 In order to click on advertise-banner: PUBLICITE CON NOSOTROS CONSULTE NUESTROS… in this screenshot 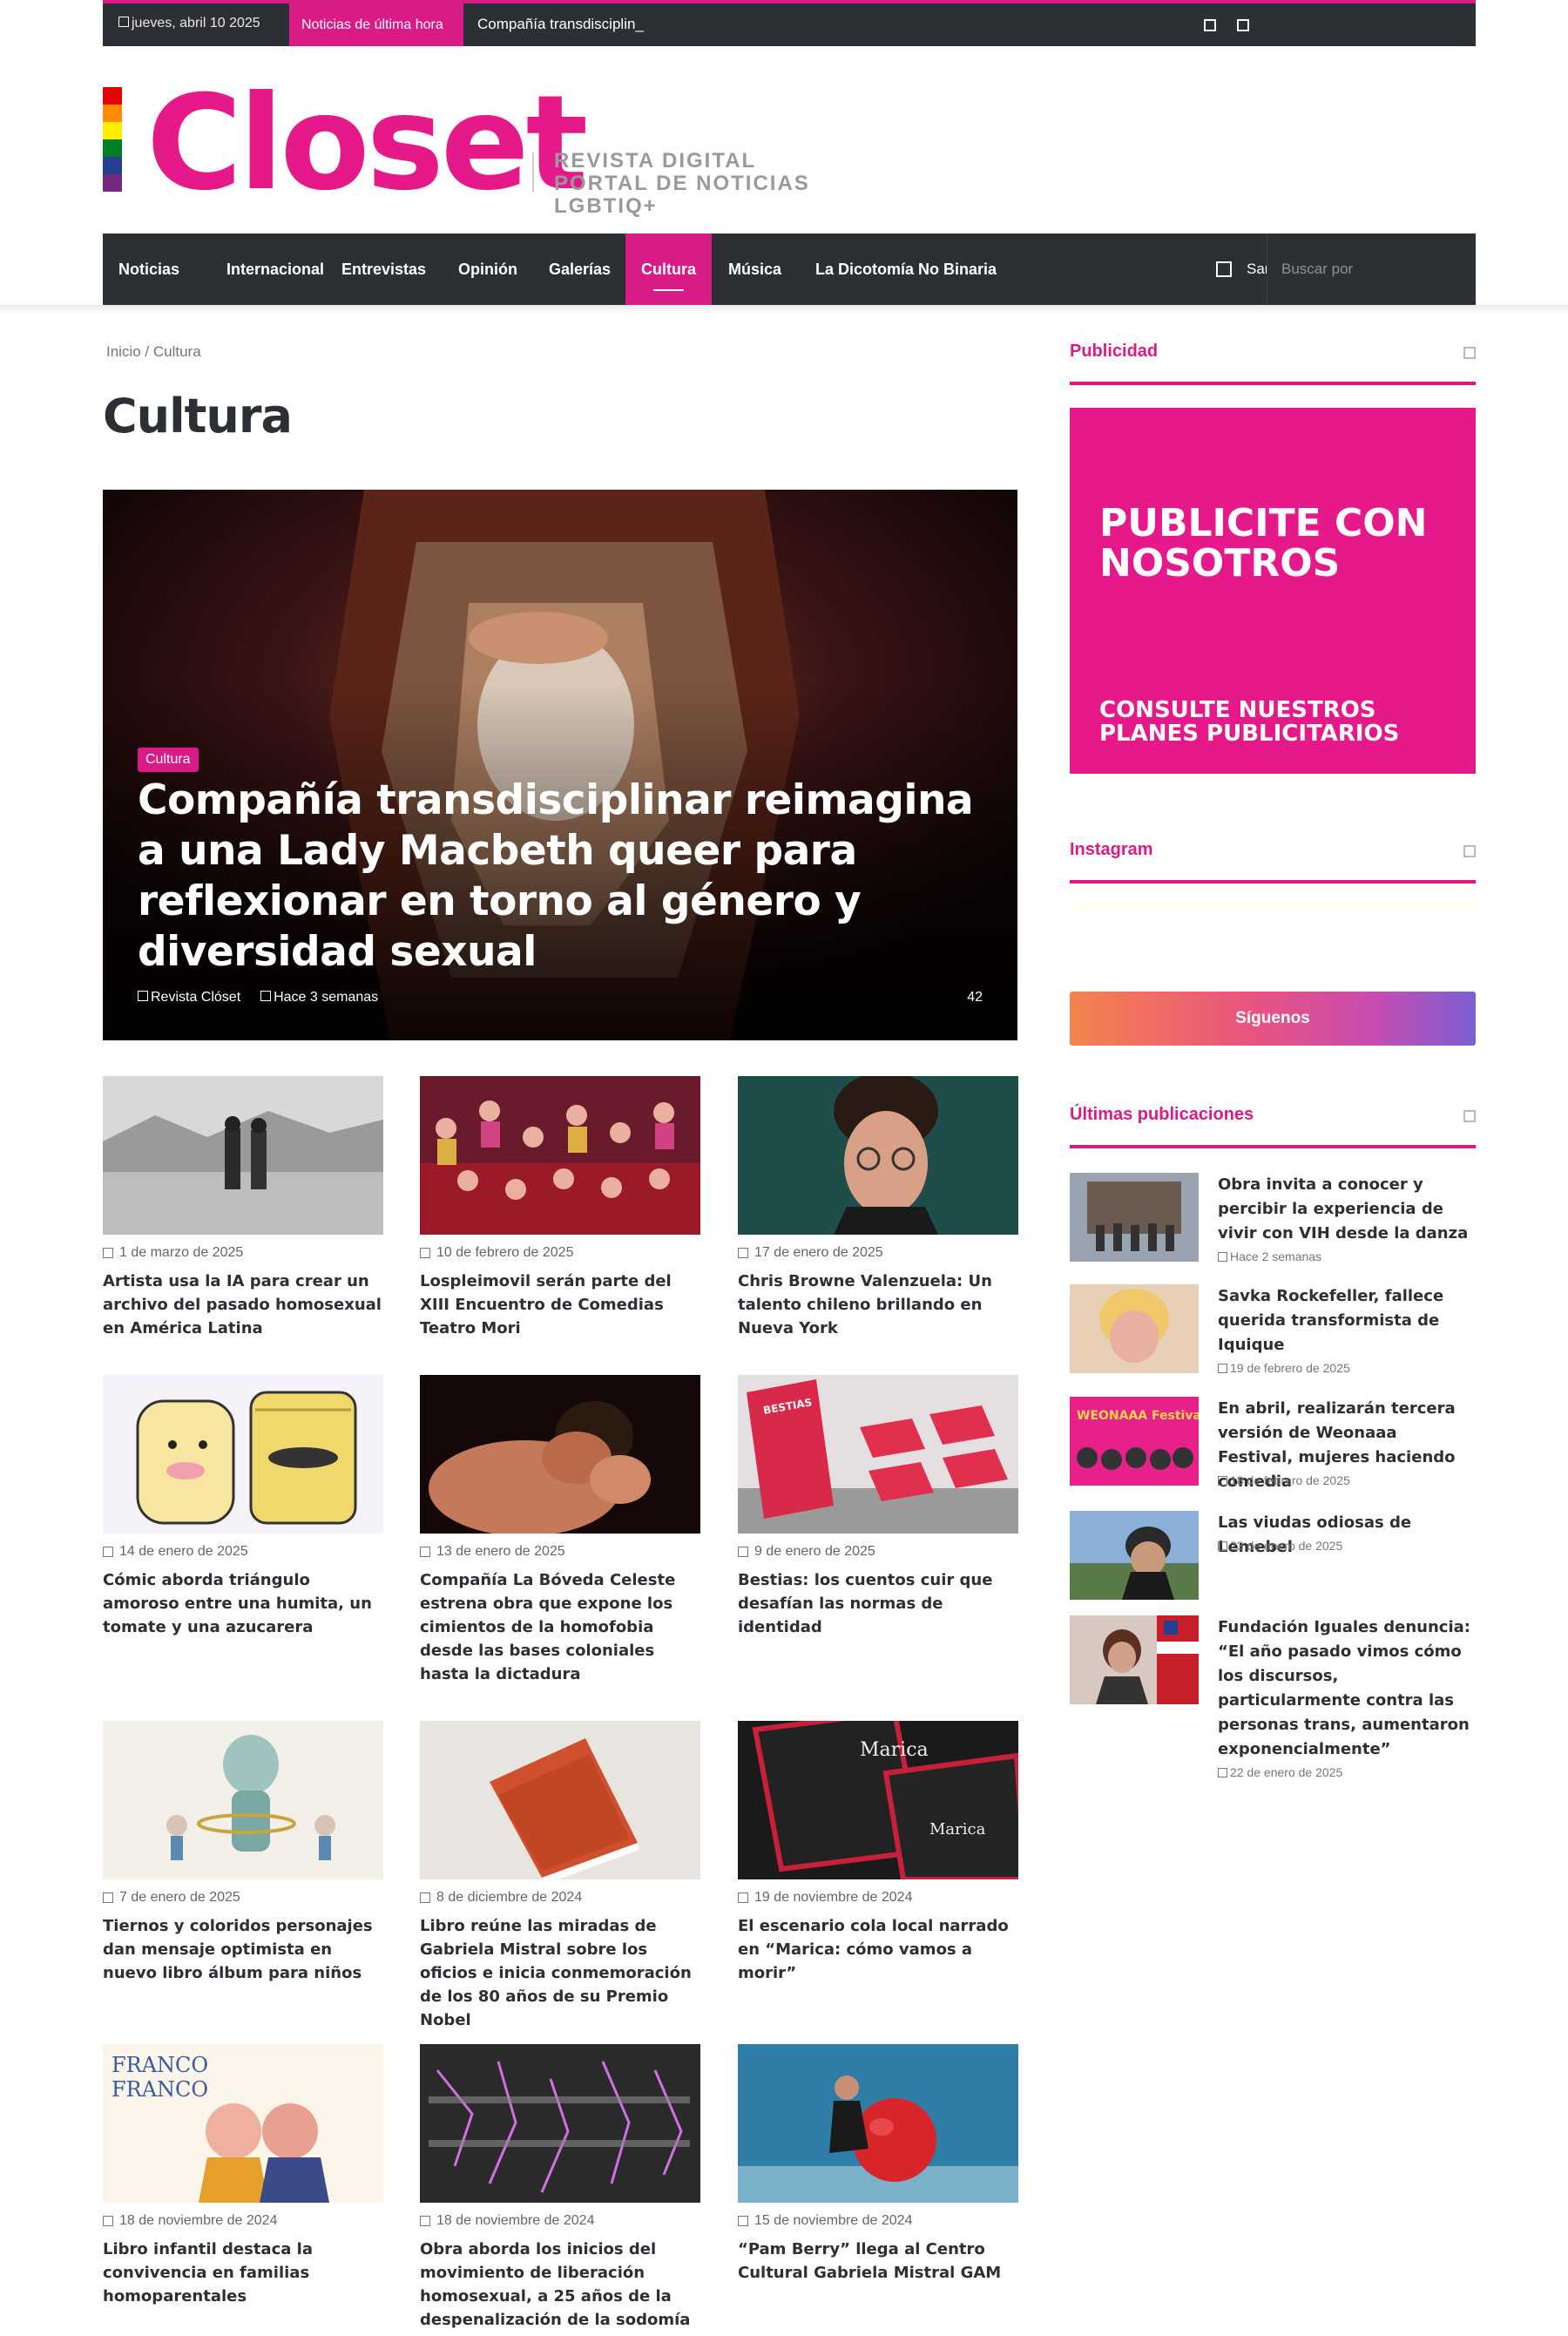, I will do `click(1273, 591)`.